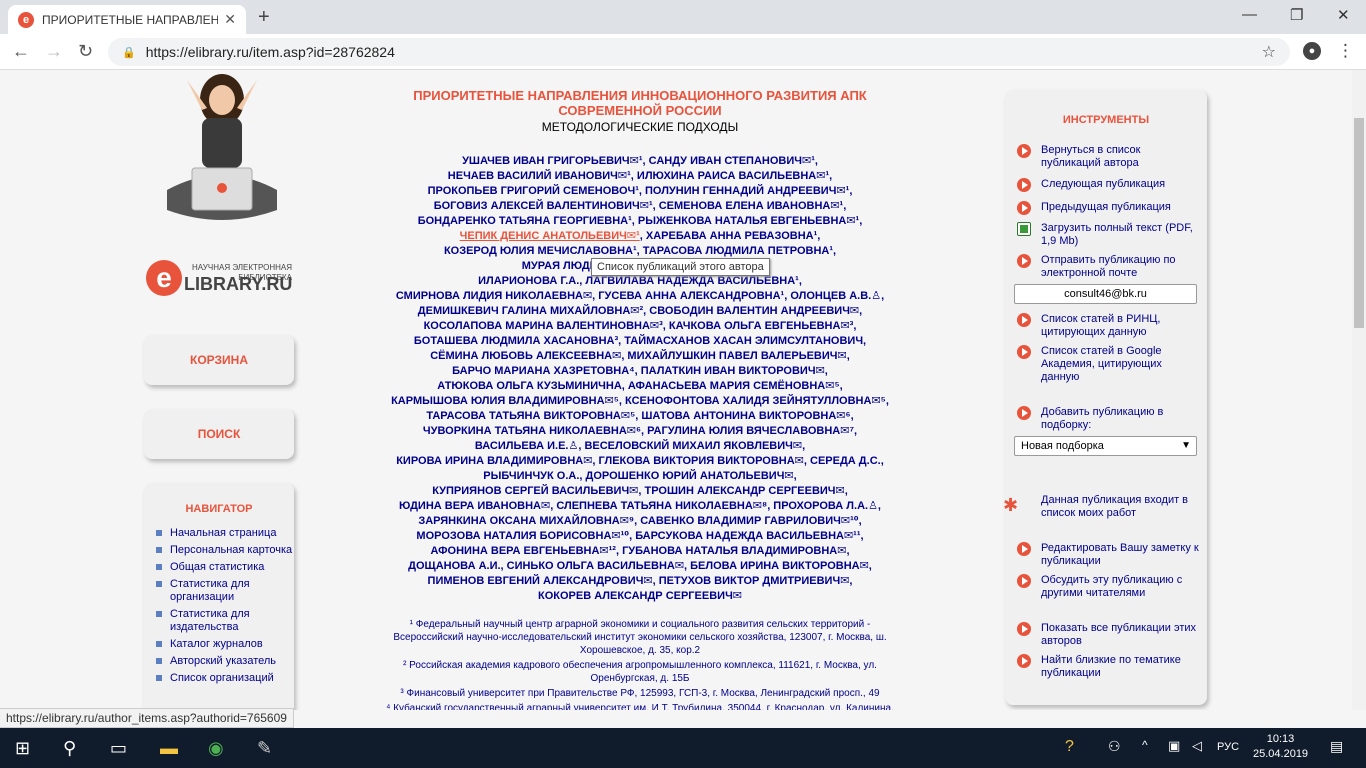 The width and height of the screenshot is (1366, 768). Describe the element at coordinates (1296, 15) in the screenshot. I see `restore-icon: ❐` at that location.